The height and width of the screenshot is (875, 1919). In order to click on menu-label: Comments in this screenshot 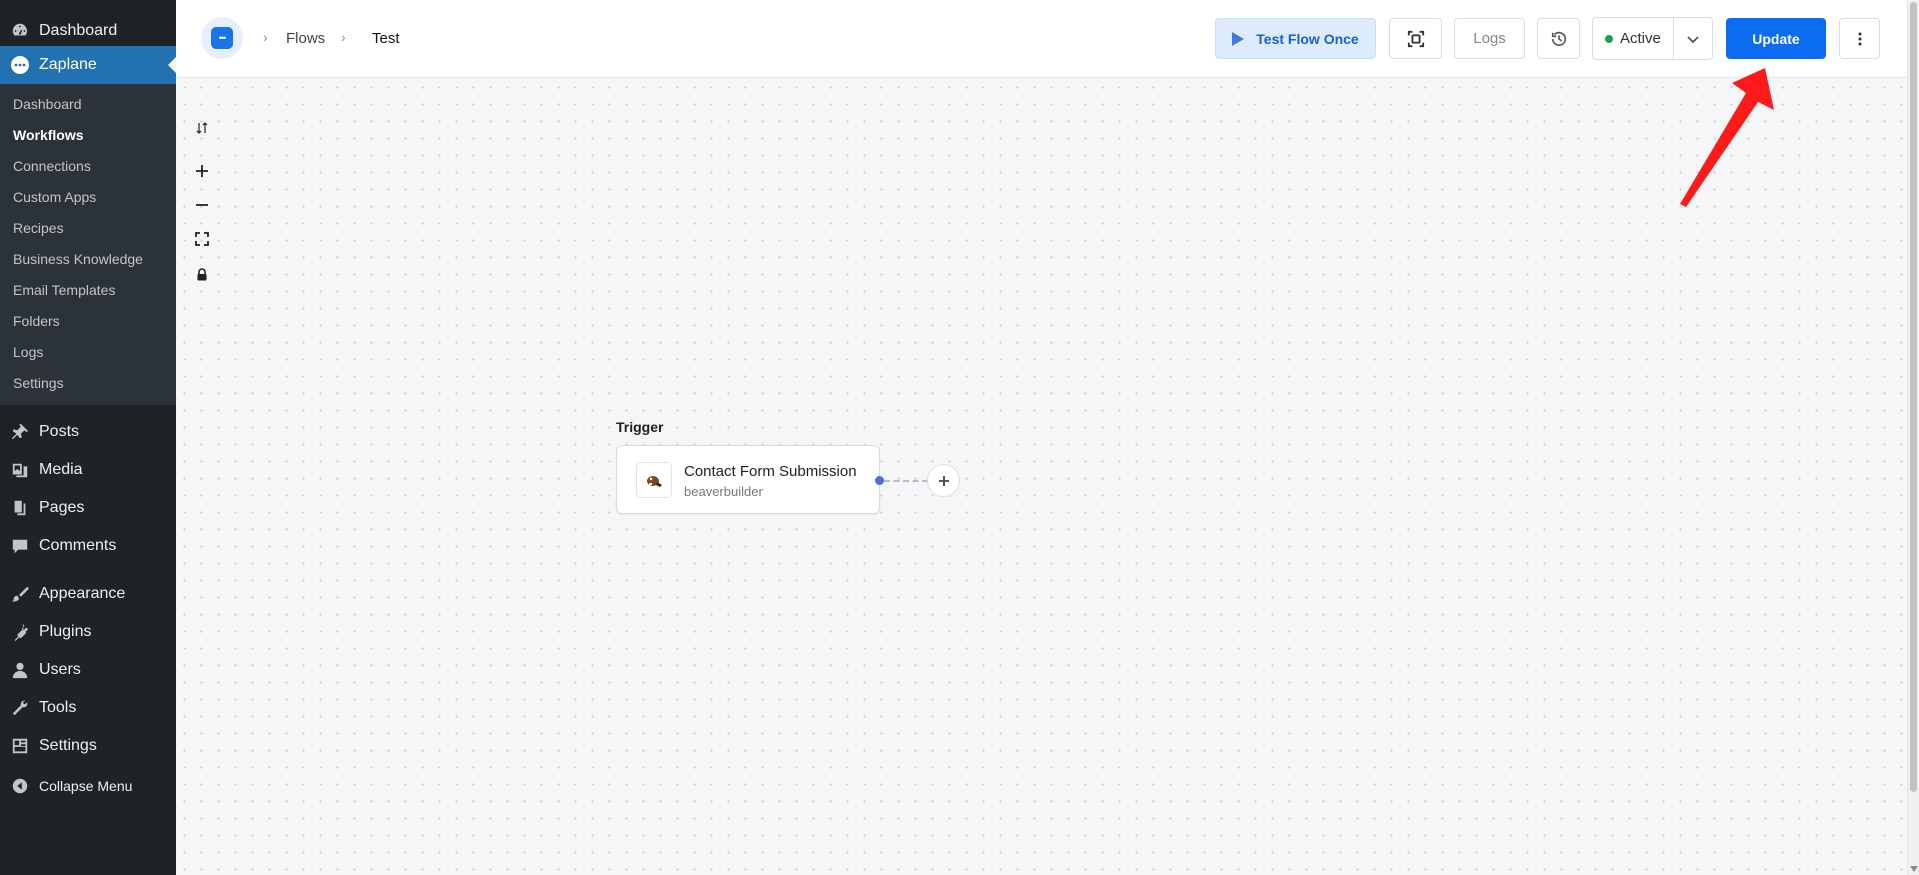, I will do `click(78, 545)`.